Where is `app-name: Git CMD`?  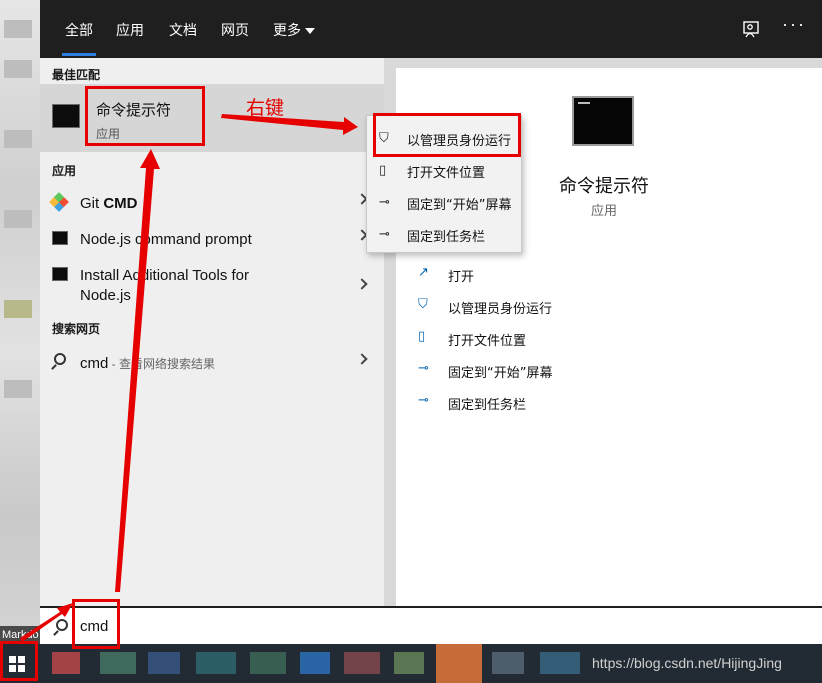
app-name: Git CMD is located at coordinates (109, 203).